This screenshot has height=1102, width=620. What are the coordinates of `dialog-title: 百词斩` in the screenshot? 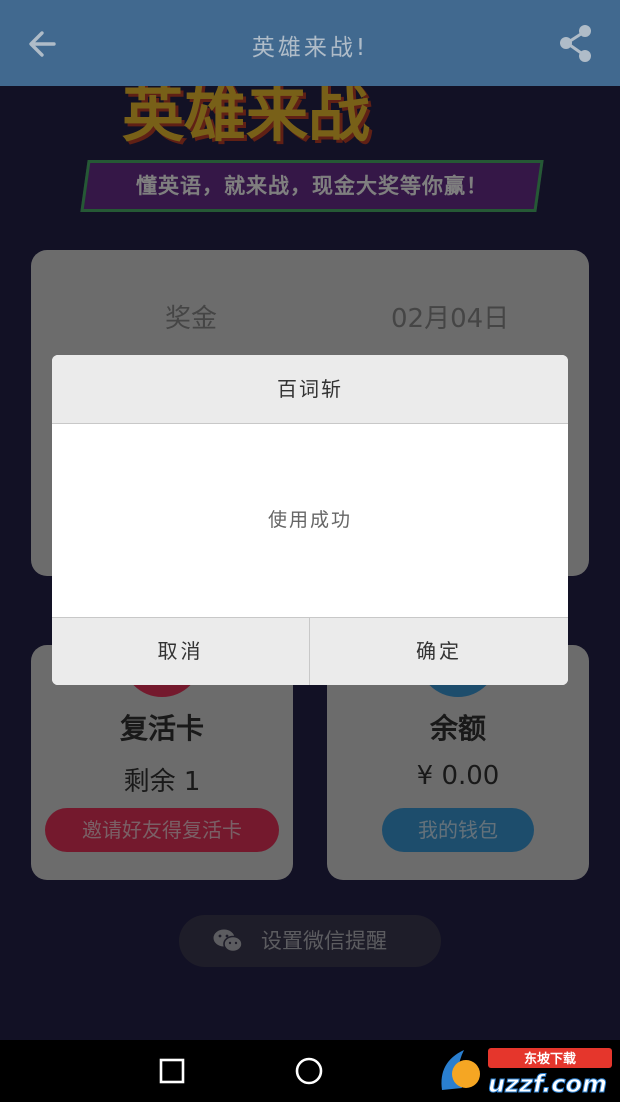 It's located at (310, 389).